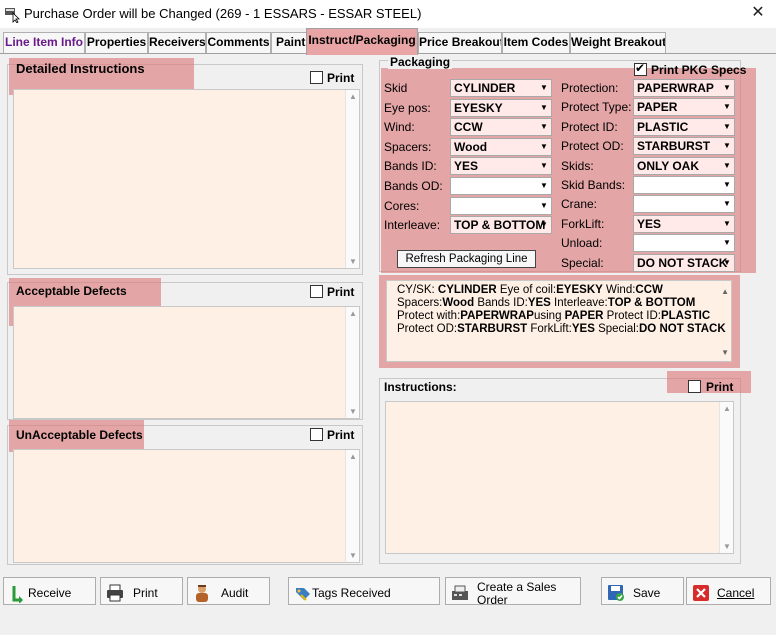 The height and width of the screenshot is (635, 776). I want to click on packaging-select: TOP & BOTTOM ▼, so click(501, 225).